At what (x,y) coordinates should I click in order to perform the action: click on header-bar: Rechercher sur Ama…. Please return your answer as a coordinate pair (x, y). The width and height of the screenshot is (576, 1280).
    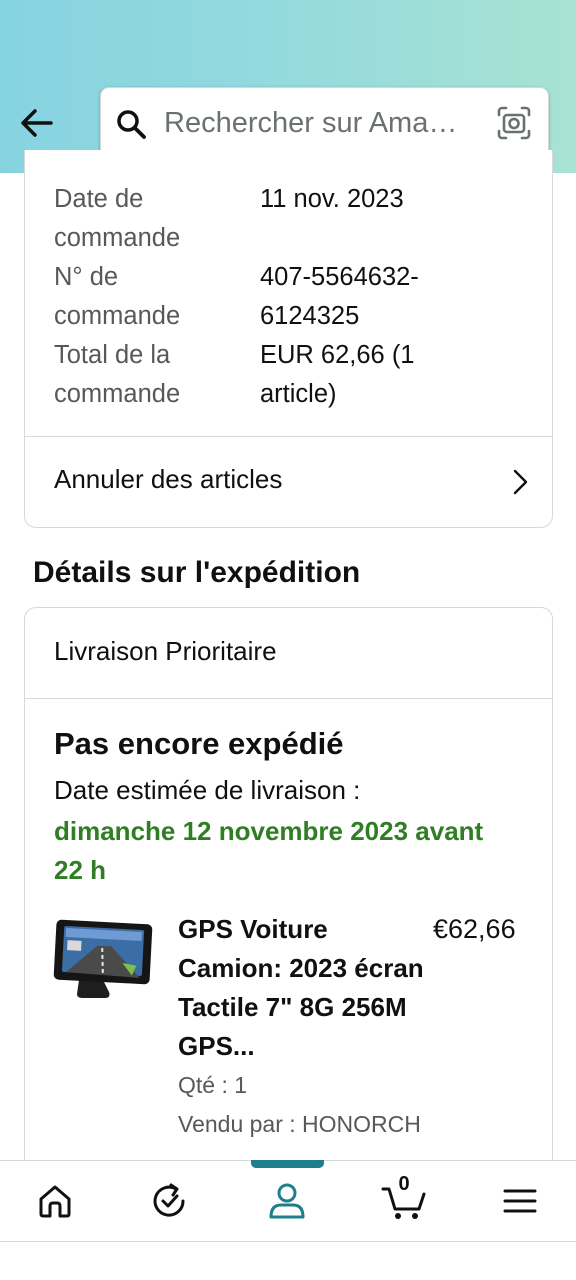
    Looking at the image, I should click on (288, 86).